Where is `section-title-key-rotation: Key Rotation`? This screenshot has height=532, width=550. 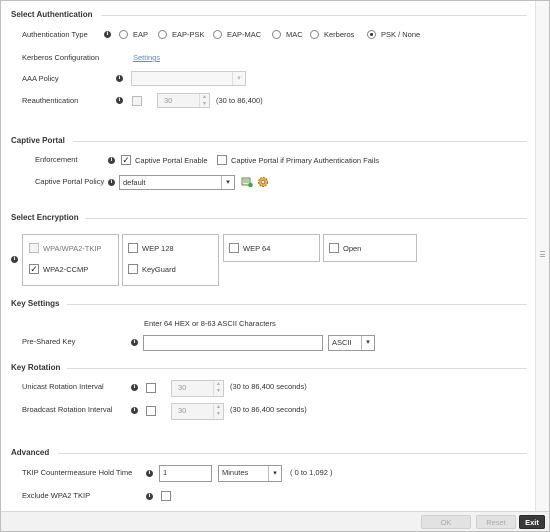 section-title-key-rotation: Key Rotation is located at coordinates (36, 367).